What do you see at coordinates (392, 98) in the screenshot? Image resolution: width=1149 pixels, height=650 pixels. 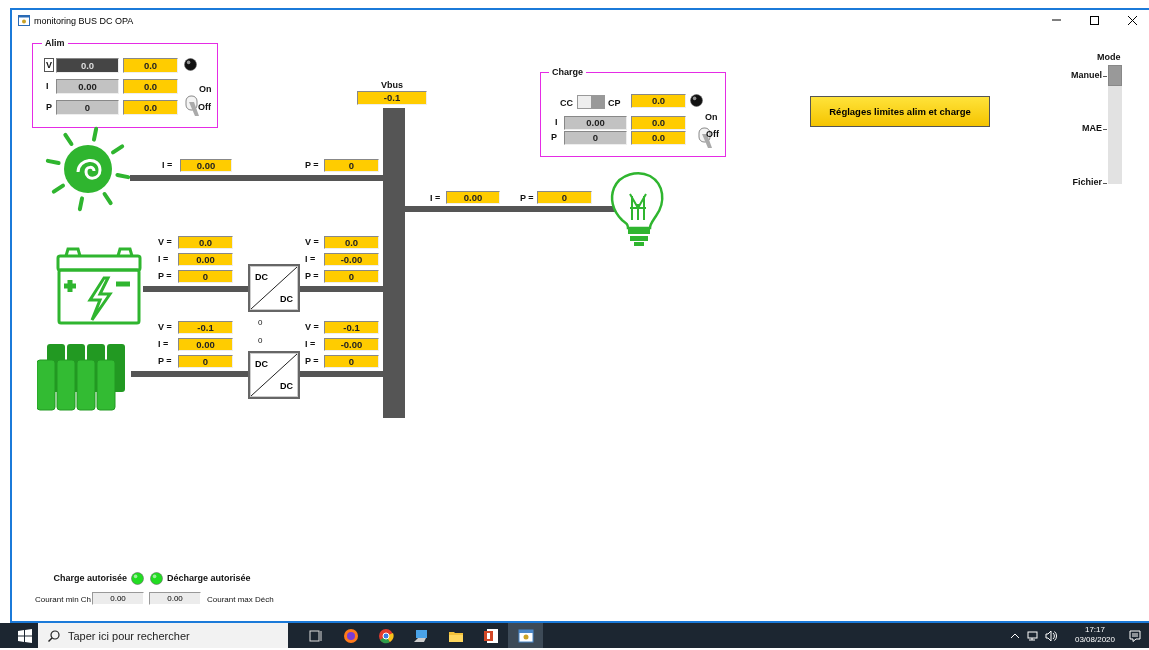 I see `vbus-value: -0.1` at bounding box center [392, 98].